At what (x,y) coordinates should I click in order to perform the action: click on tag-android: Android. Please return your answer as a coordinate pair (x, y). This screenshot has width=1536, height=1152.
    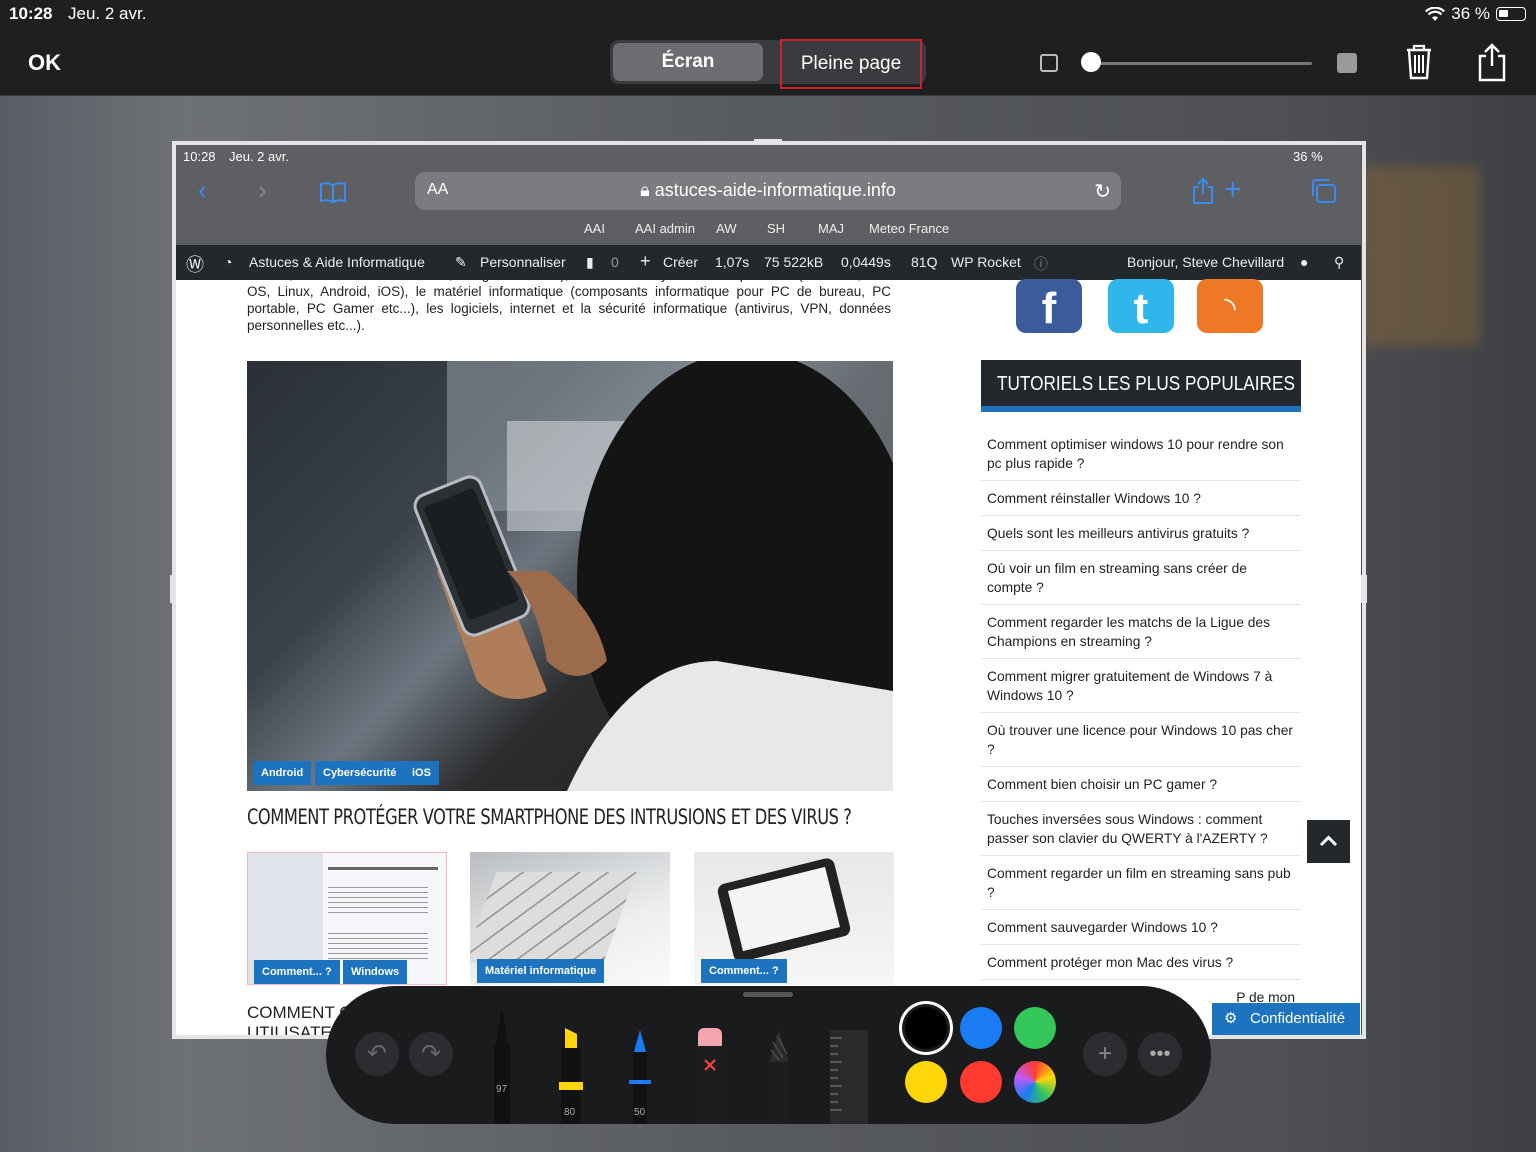
    Looking at the image, I should click on (282, 773).